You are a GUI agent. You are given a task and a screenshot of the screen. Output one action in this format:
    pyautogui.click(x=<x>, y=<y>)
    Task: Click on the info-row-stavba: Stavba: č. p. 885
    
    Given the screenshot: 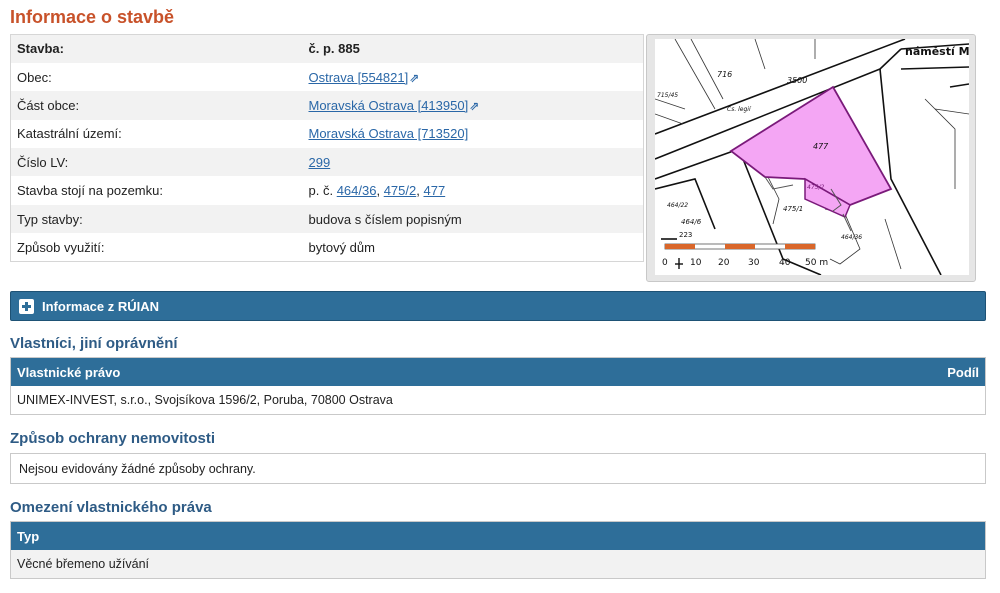 What is the action you would take?
    pyautogui.click(x=327, y=48)
    